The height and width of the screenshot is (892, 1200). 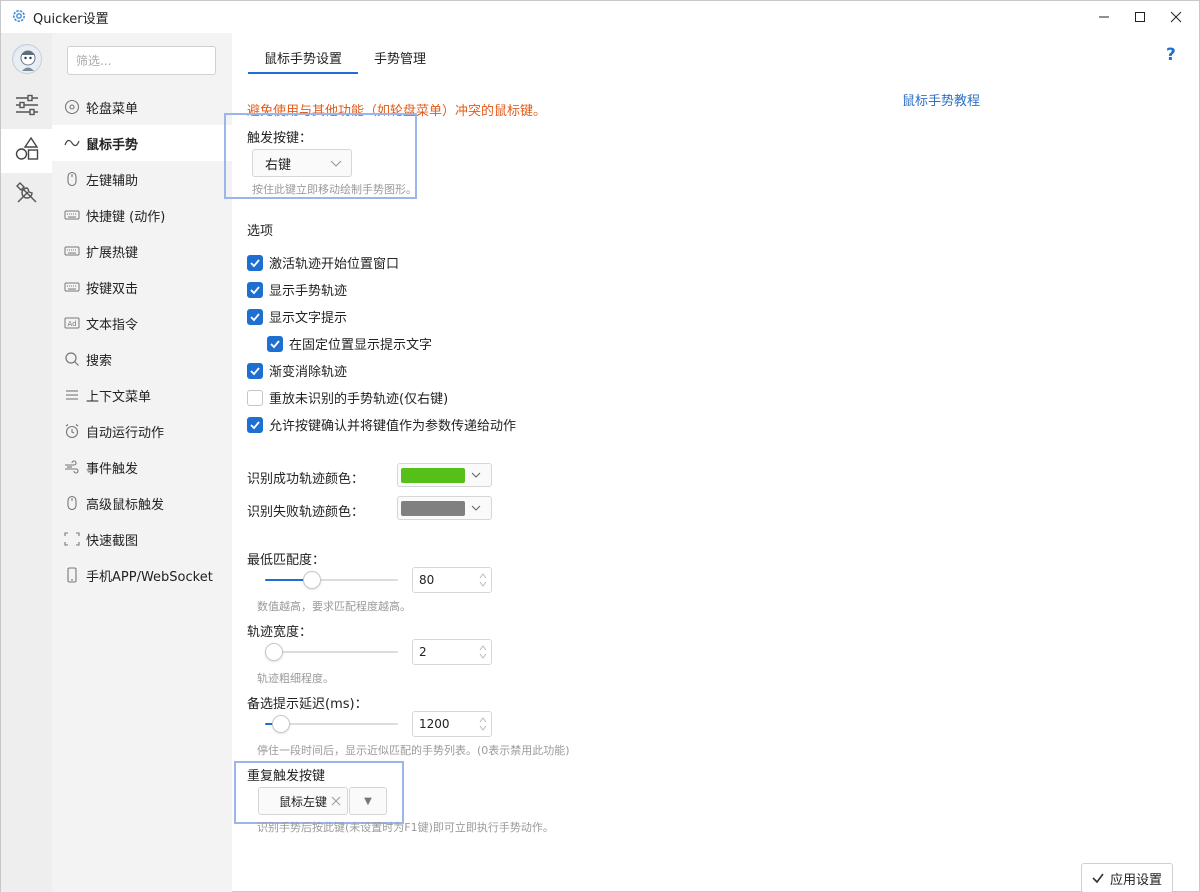 What do you see at coordinates (1127, 877) in the screenshot?
I see `apply-settings-button: 应用设置` at bounding box center [1127, 877].